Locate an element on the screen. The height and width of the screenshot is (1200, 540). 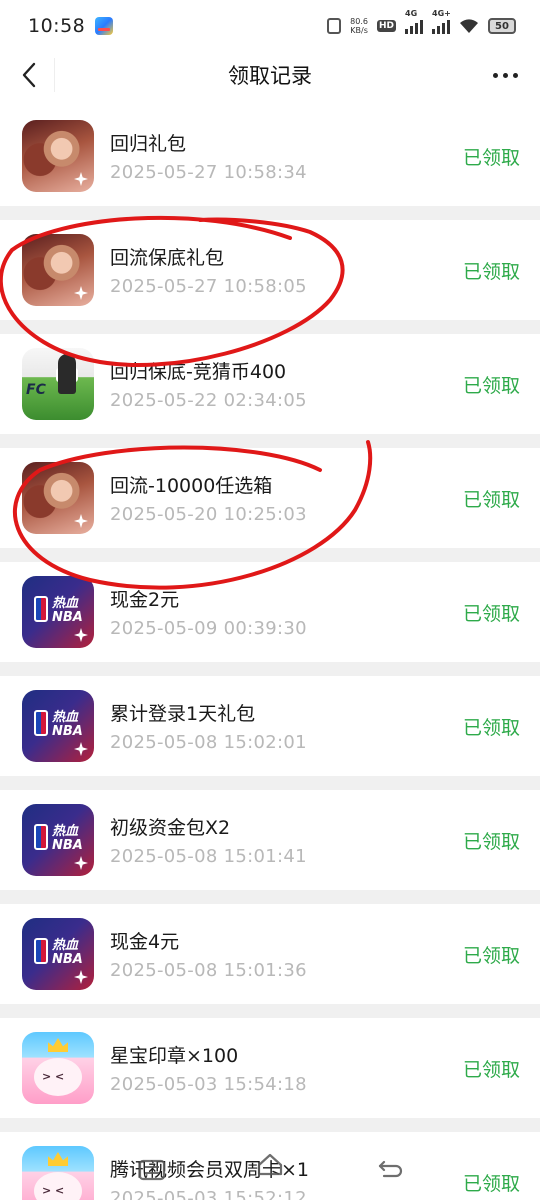
status-indicators: 80.6 KB/s HD 4G 4G+ 50 is located at coordinates (421, 22).